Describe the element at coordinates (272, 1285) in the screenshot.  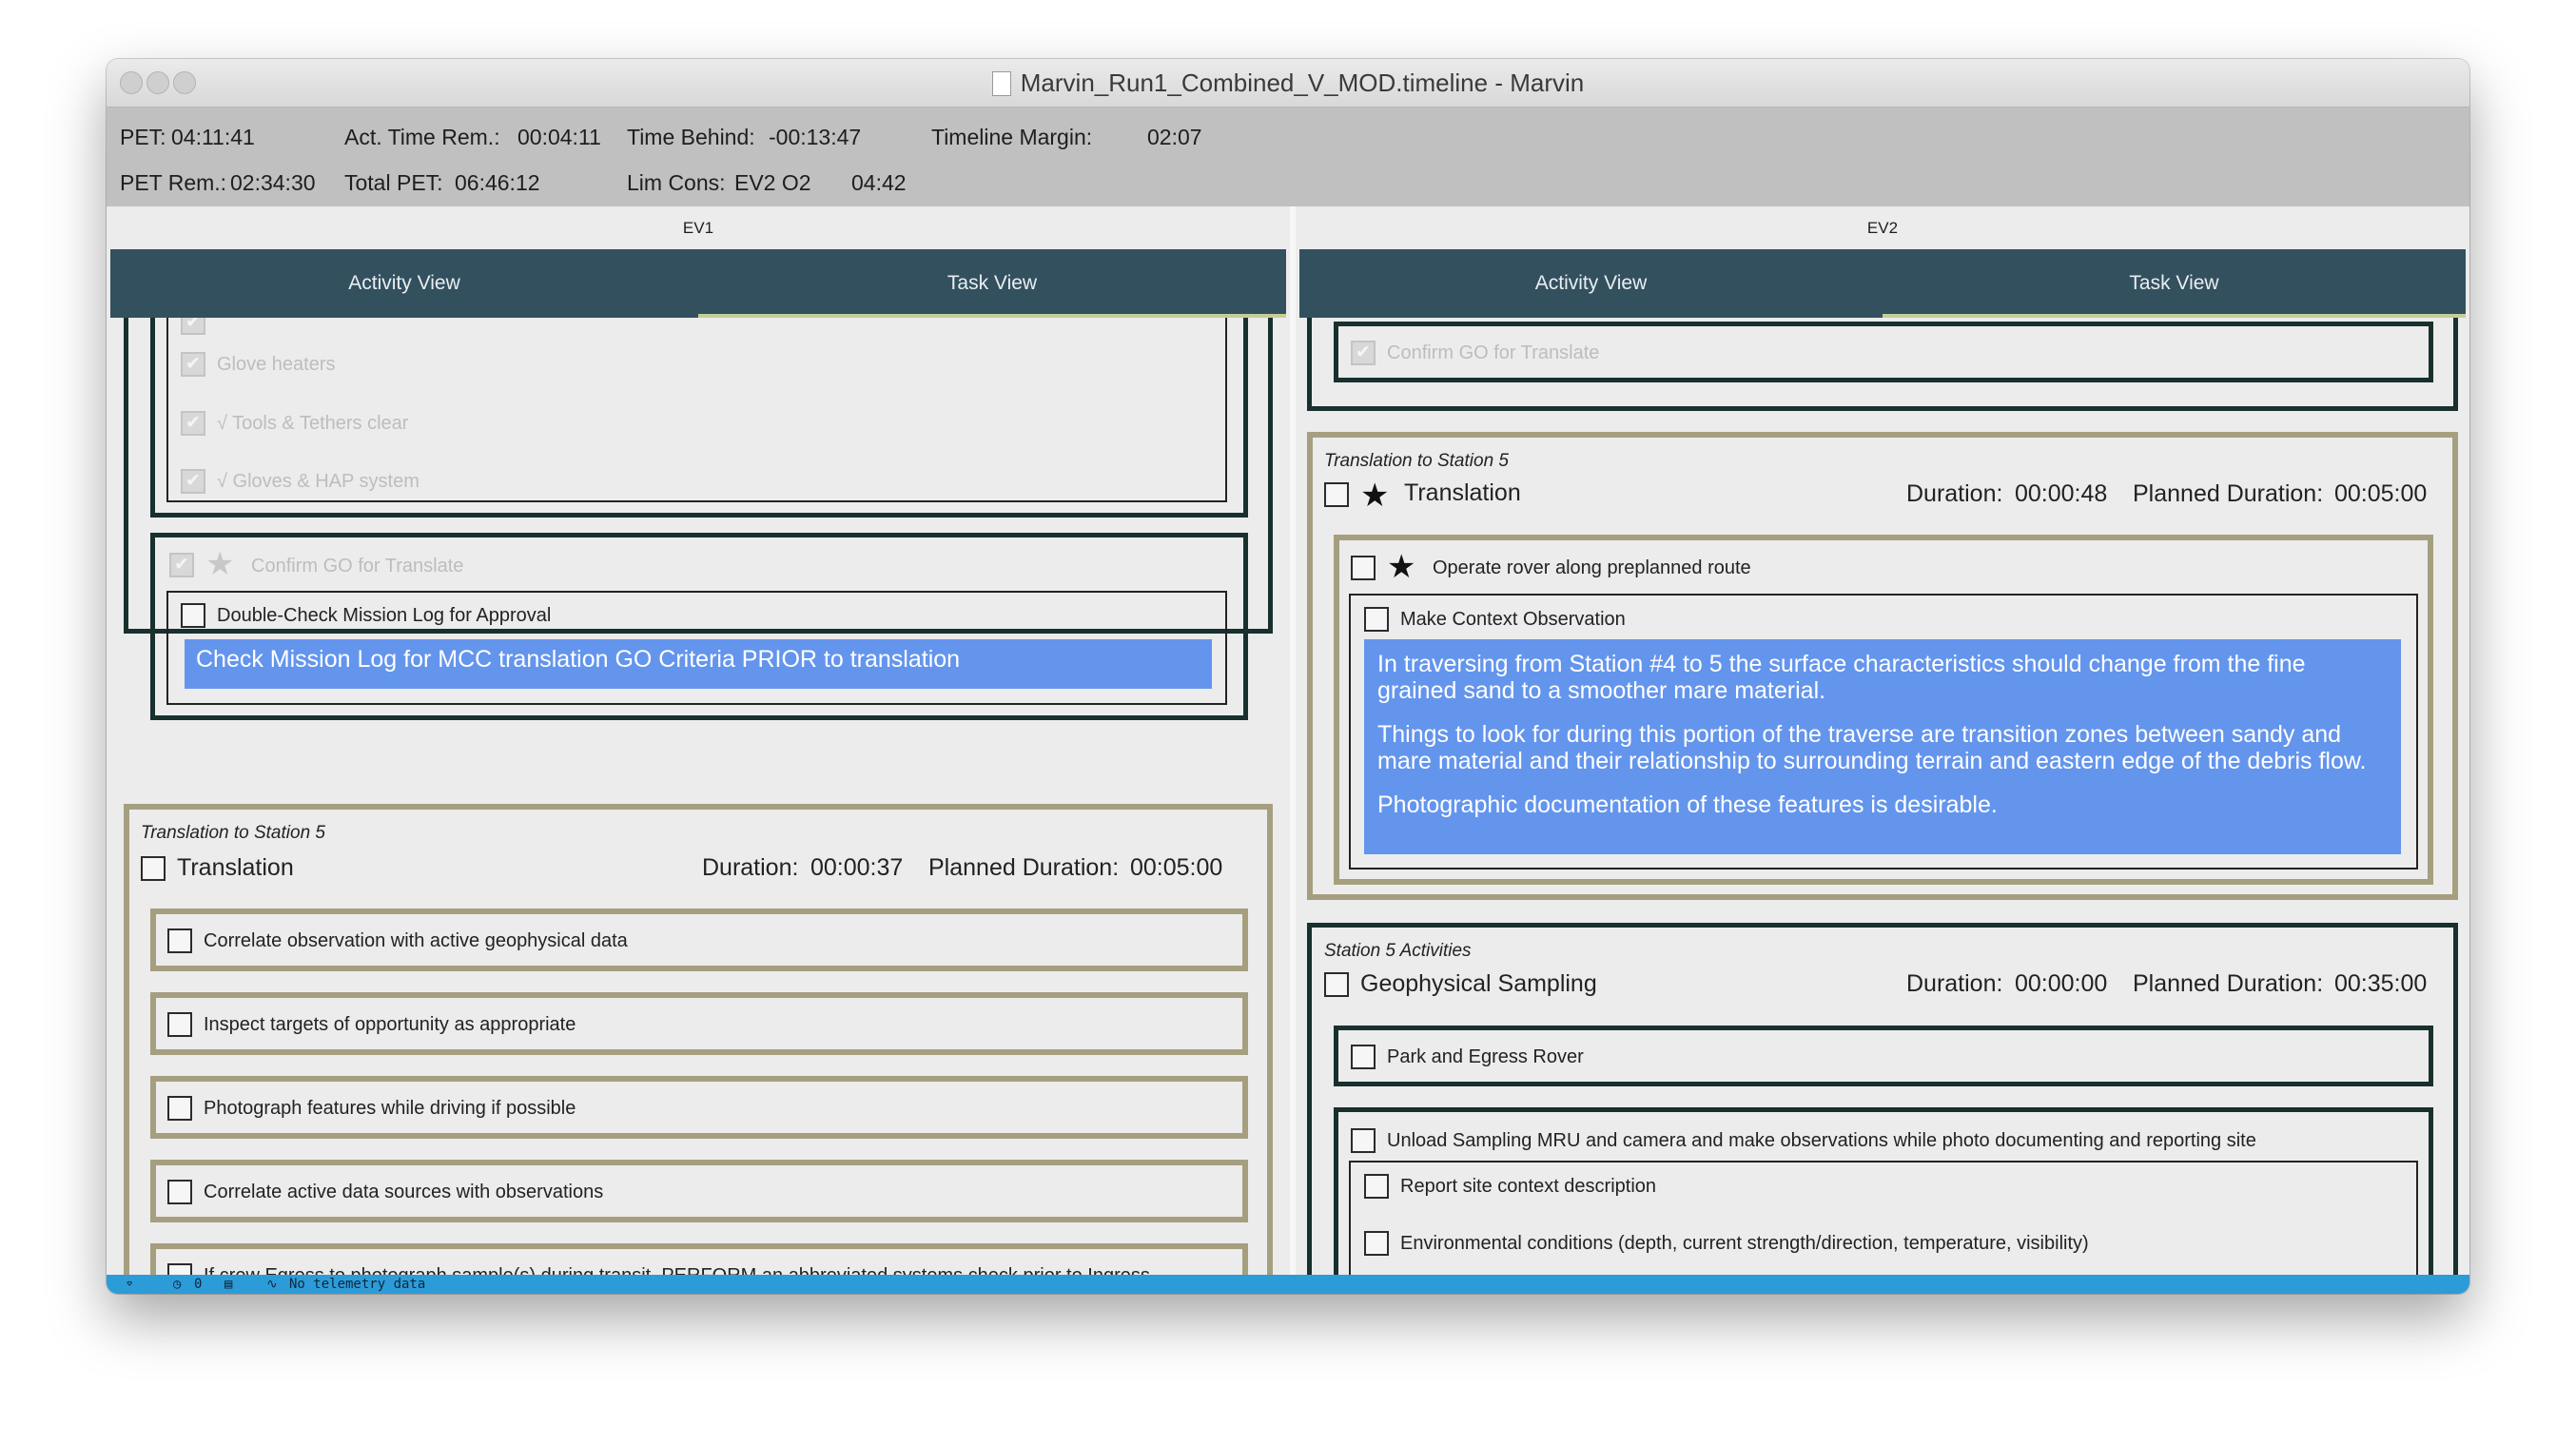
I see `telemetry-icon: ∿` at that location.